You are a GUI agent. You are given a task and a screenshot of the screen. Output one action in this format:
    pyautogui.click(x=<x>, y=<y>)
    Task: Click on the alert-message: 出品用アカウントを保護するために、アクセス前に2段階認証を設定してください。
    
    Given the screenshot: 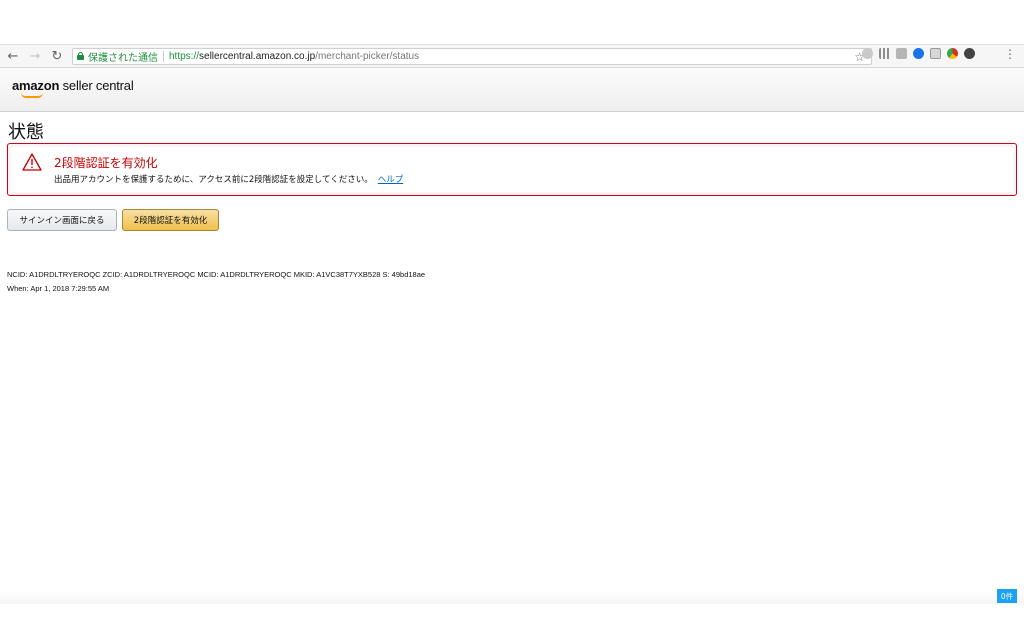 What is the action you would take?
    pyautogui.click(x=213, y=180)
    